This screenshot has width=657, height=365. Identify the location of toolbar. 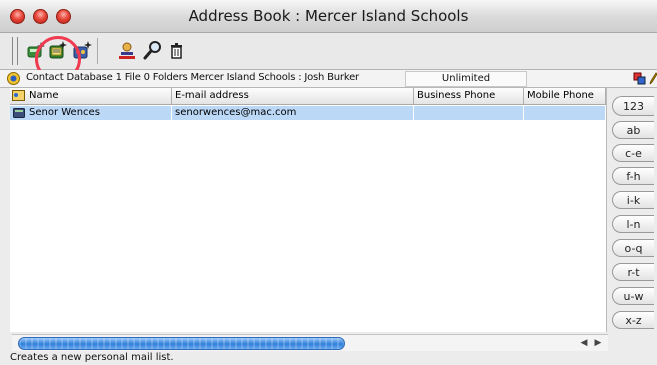
(328, 51).